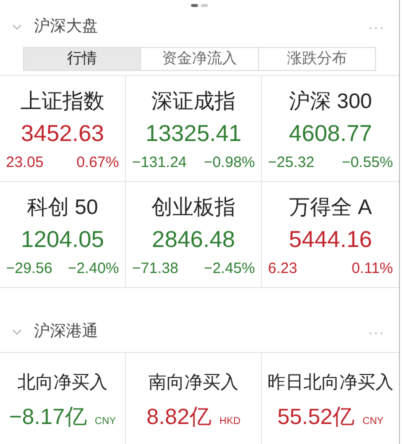  I want to click on page-indicator, so click(194, 5).